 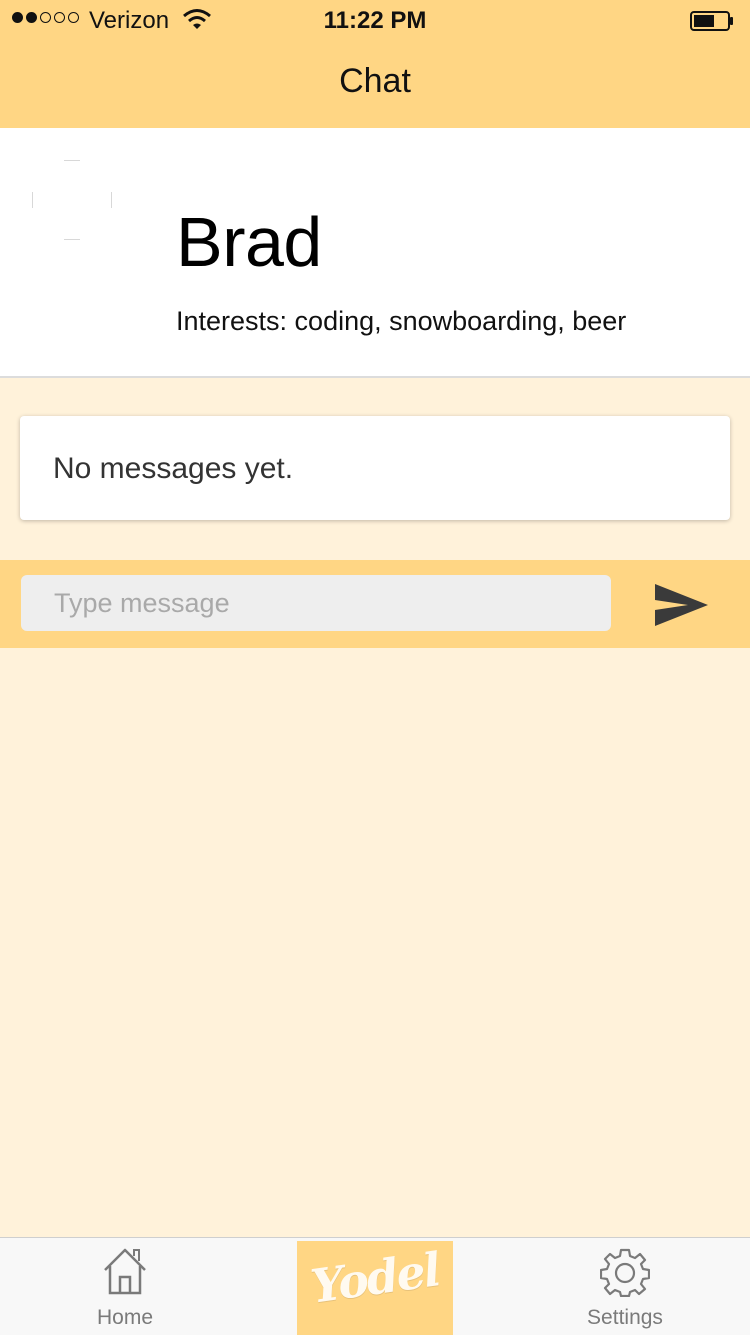 I want to click on profile-name: Brad, so click(x=249, y=242).